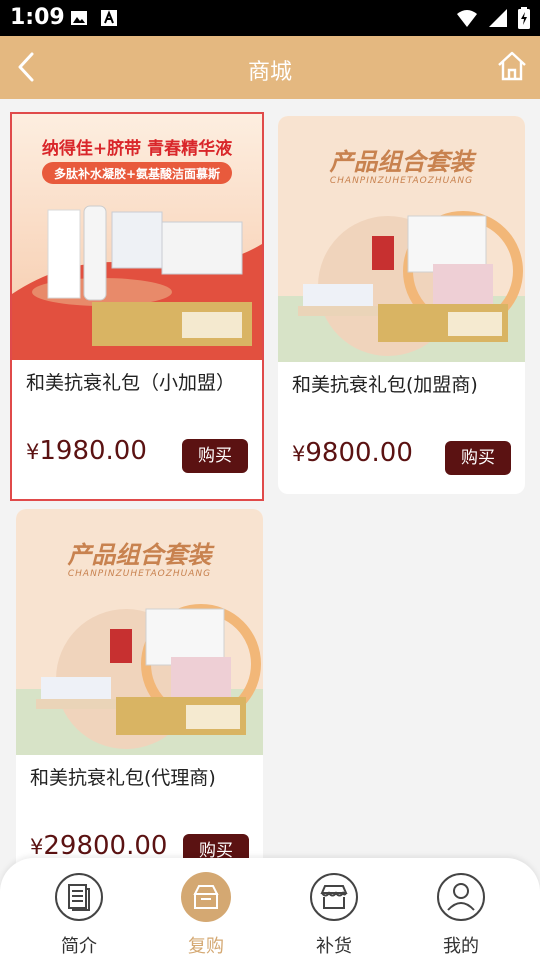 The height and width of the screenshot is (960, 540). Describe the element at coordinates (137, 149) in the screenshot. I see `banner-title: 纳得佳+脐带 青春精华液` at that location.